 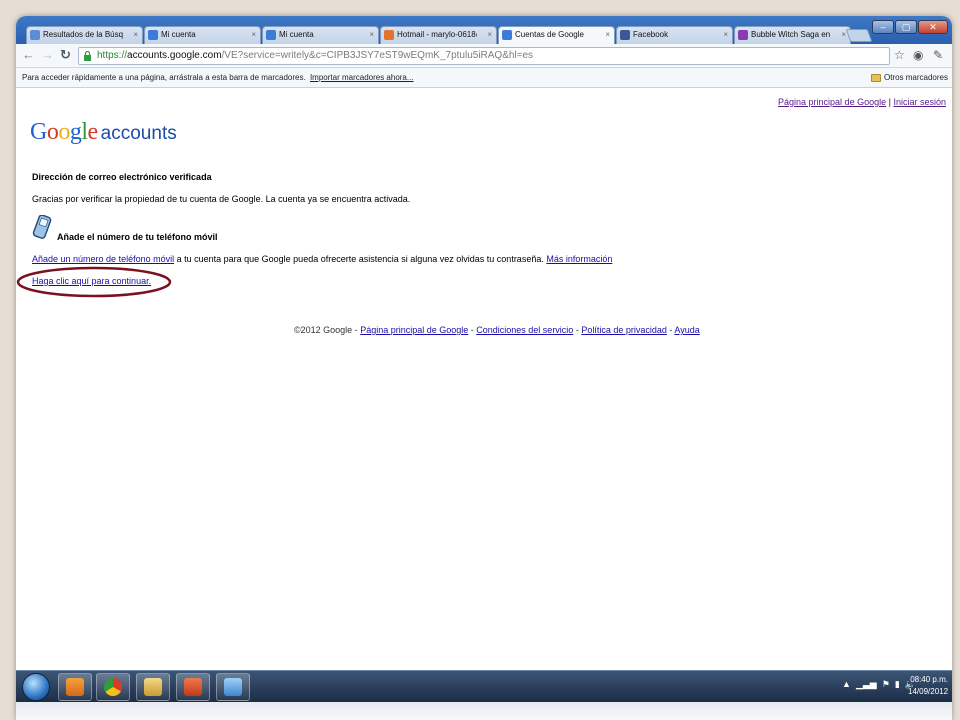 What do you see at coordinates (35, 35) in the screenshot?
I see `search-favicon-icon` at bounding box center [35, 35].